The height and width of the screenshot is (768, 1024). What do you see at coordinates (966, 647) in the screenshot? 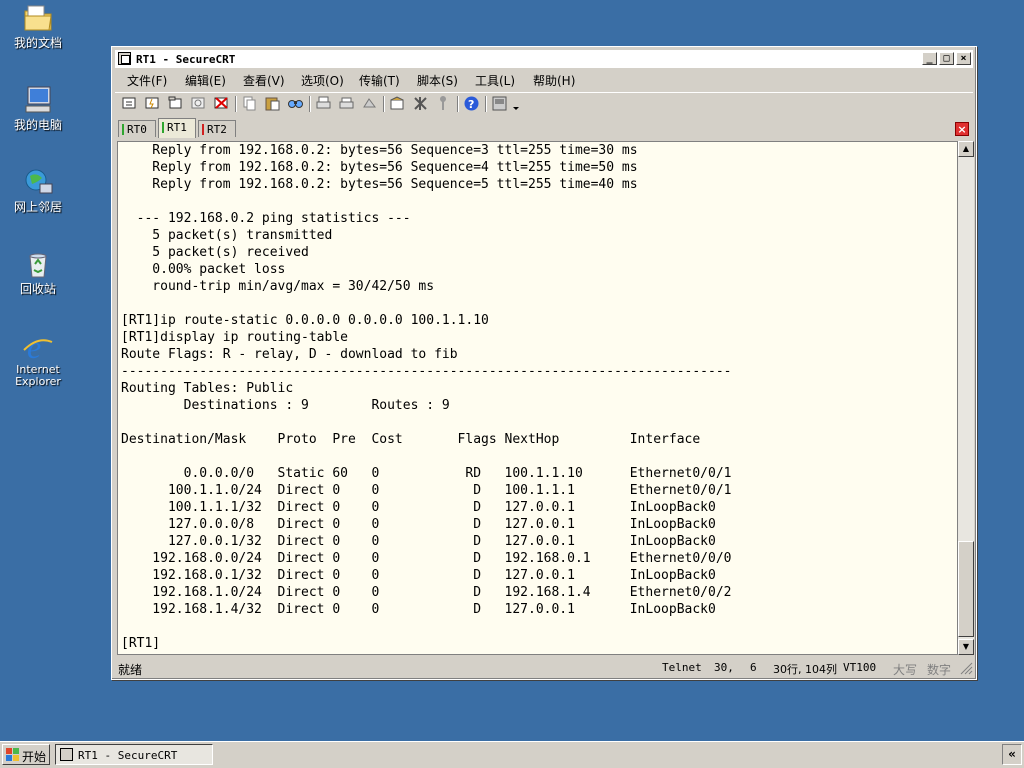
I see `scroll-down-button: ▼` at bounding box center [966, 647].